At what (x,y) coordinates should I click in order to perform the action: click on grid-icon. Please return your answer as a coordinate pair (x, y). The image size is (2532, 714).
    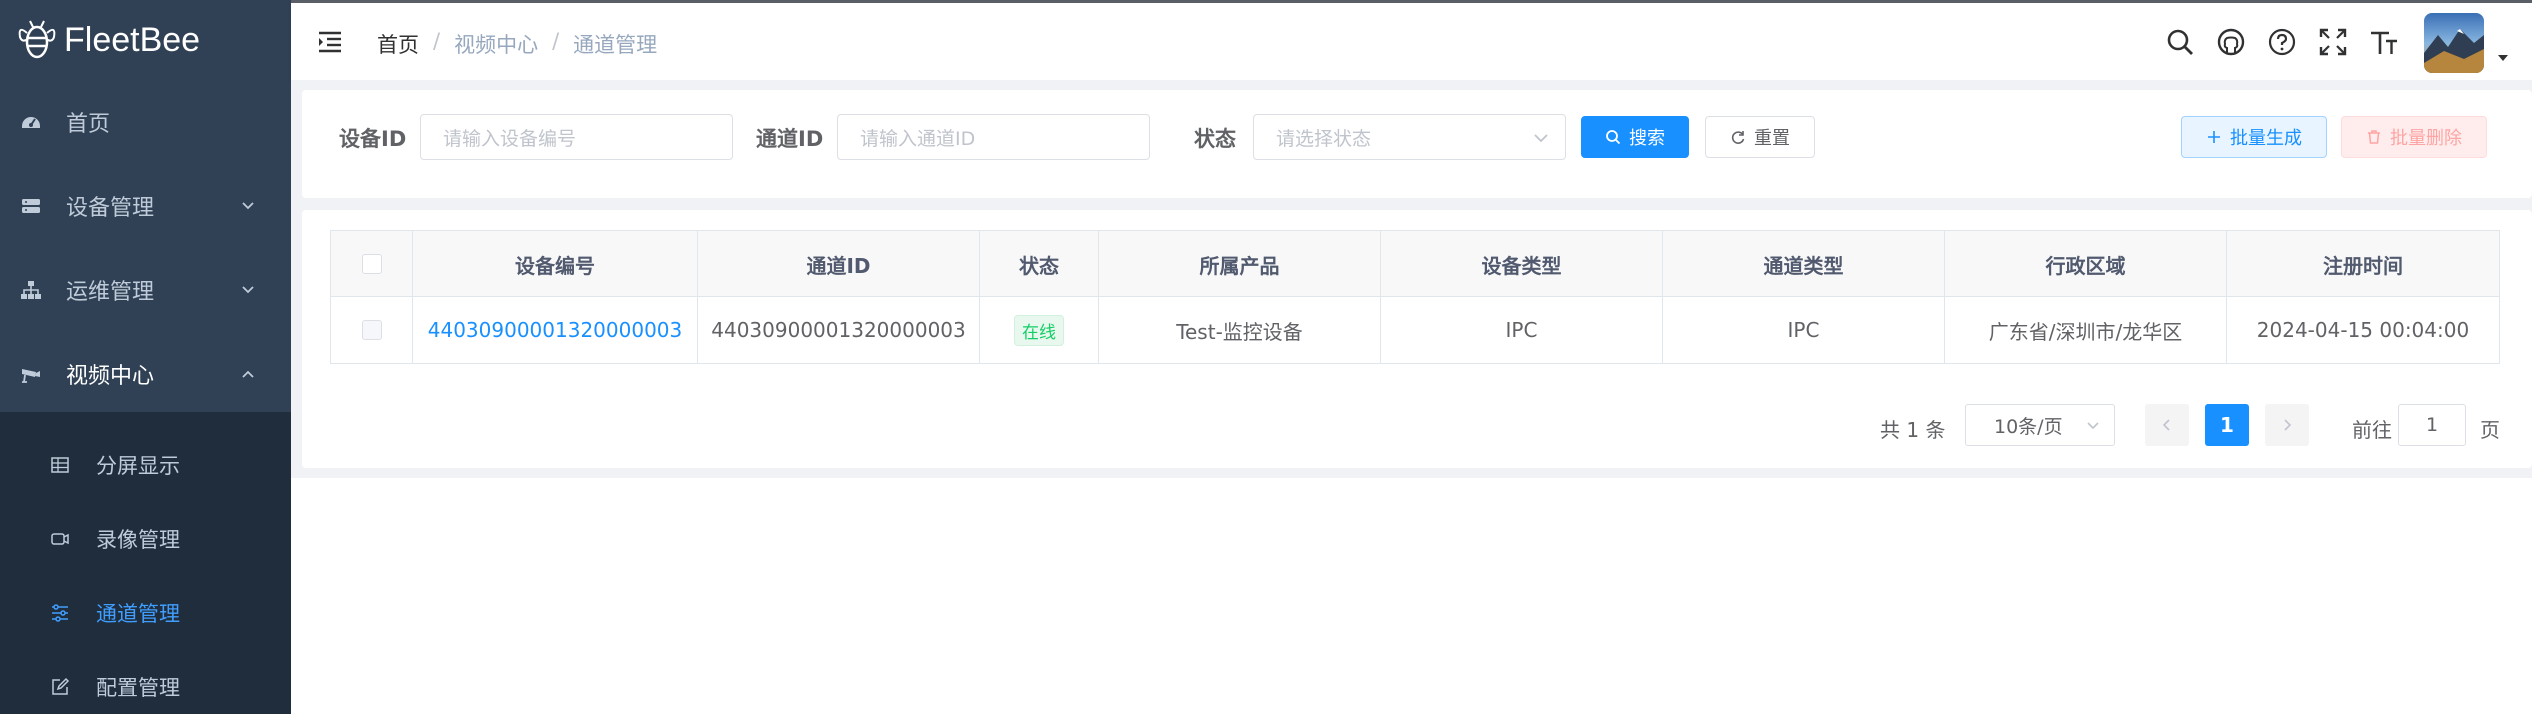
    Looking at the image, I should click on (60, 465).